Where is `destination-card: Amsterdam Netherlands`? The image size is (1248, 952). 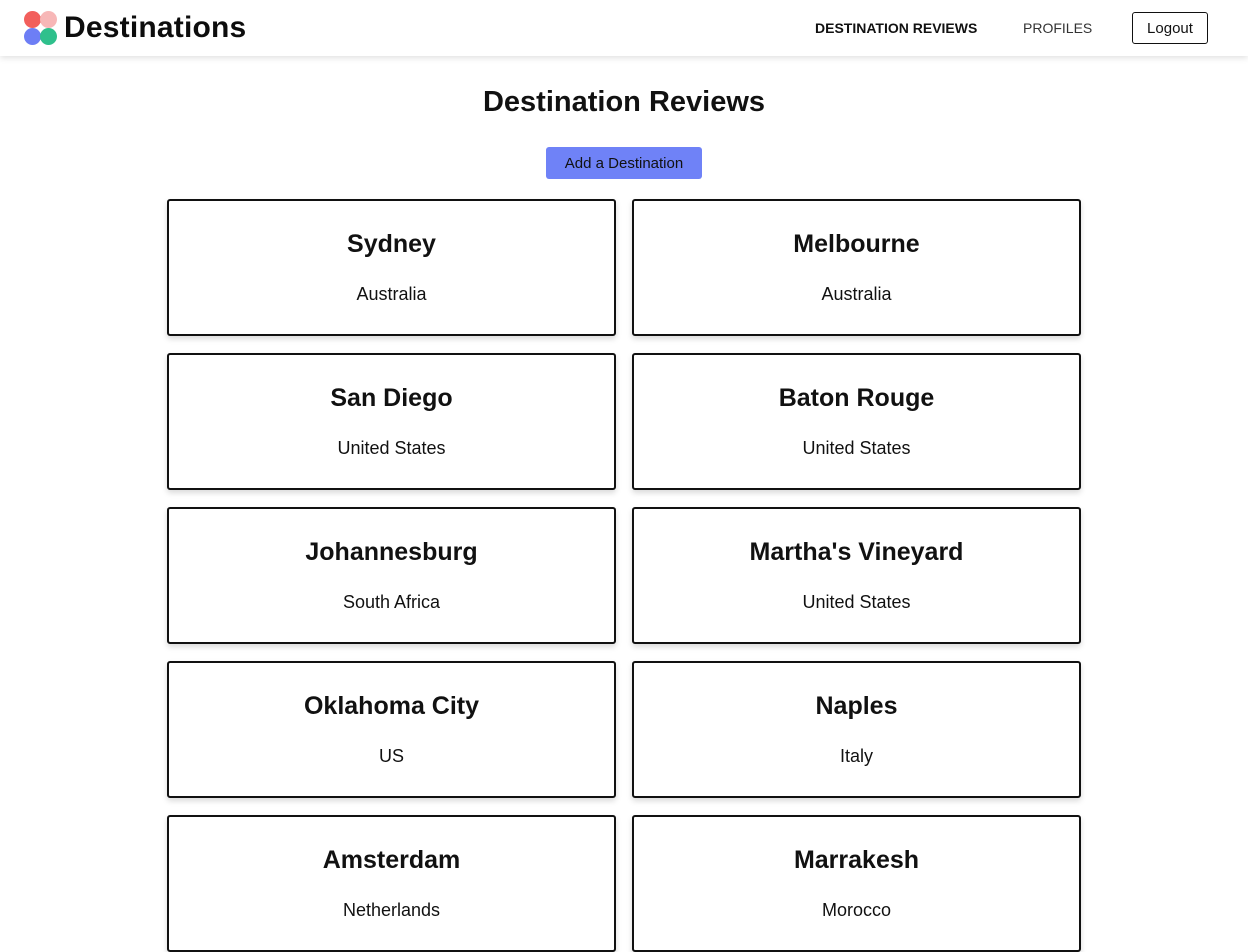 destination-card: Amsterdam Netherlands is located at coordinates (391, 883).